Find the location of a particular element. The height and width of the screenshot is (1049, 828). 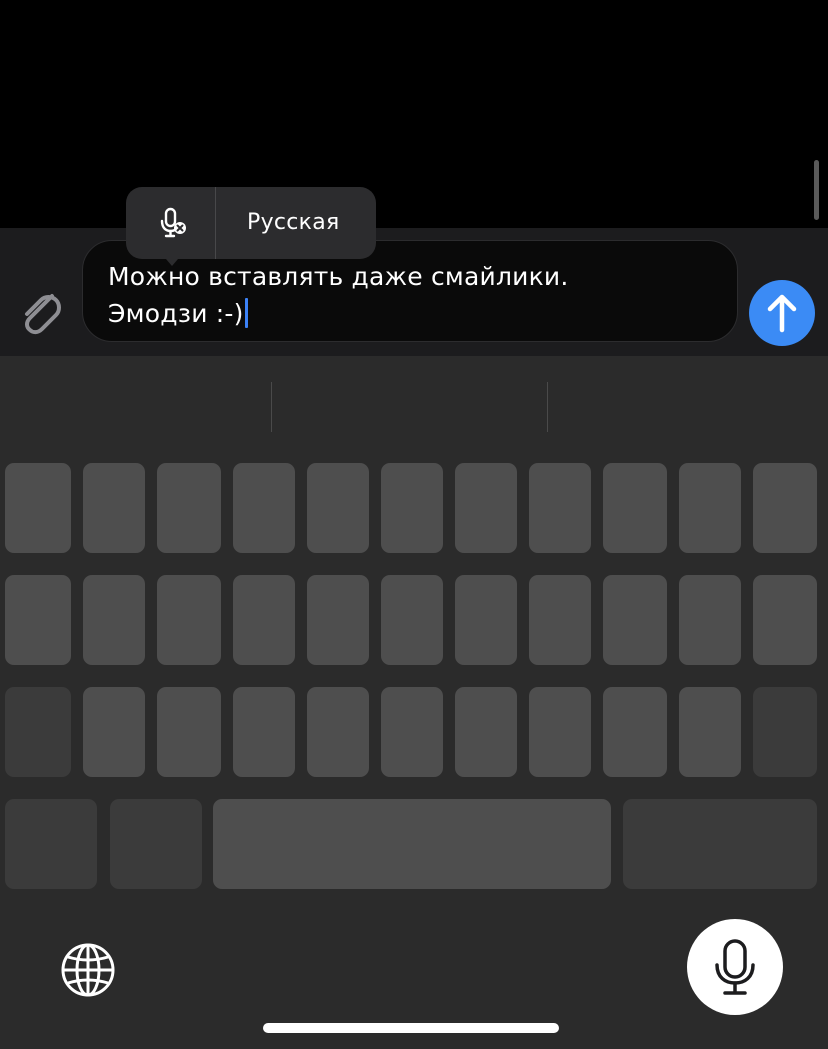

paperclip-icon is located at coordinates (43, 314).